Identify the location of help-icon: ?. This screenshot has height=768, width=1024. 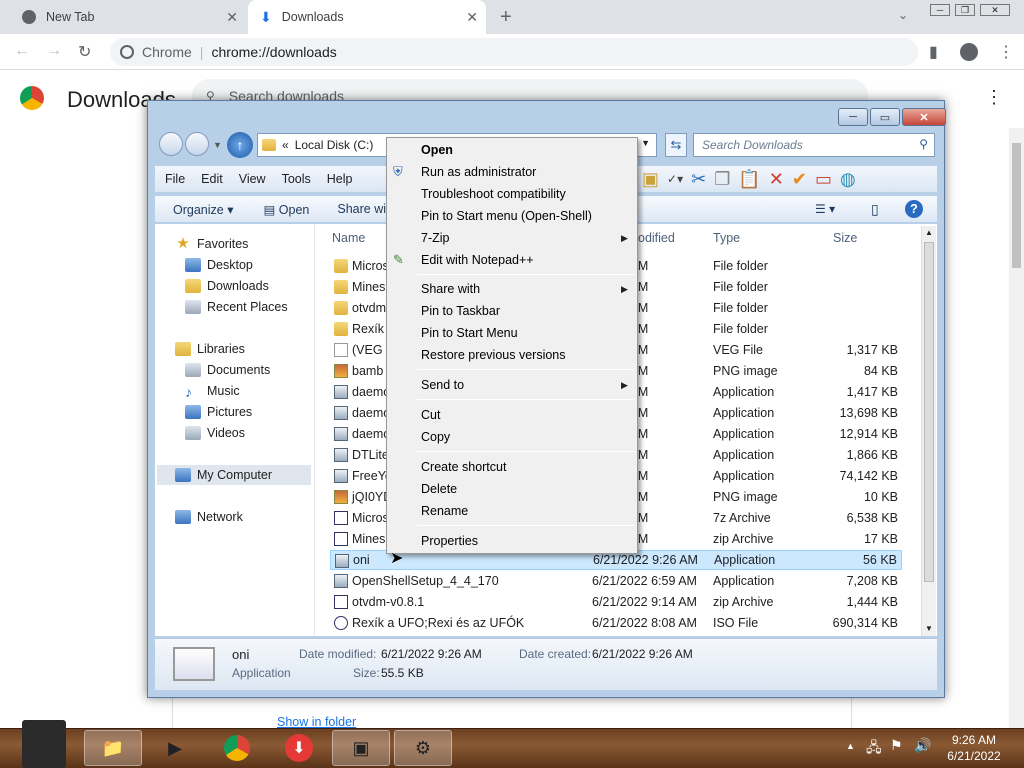
(914, 209).